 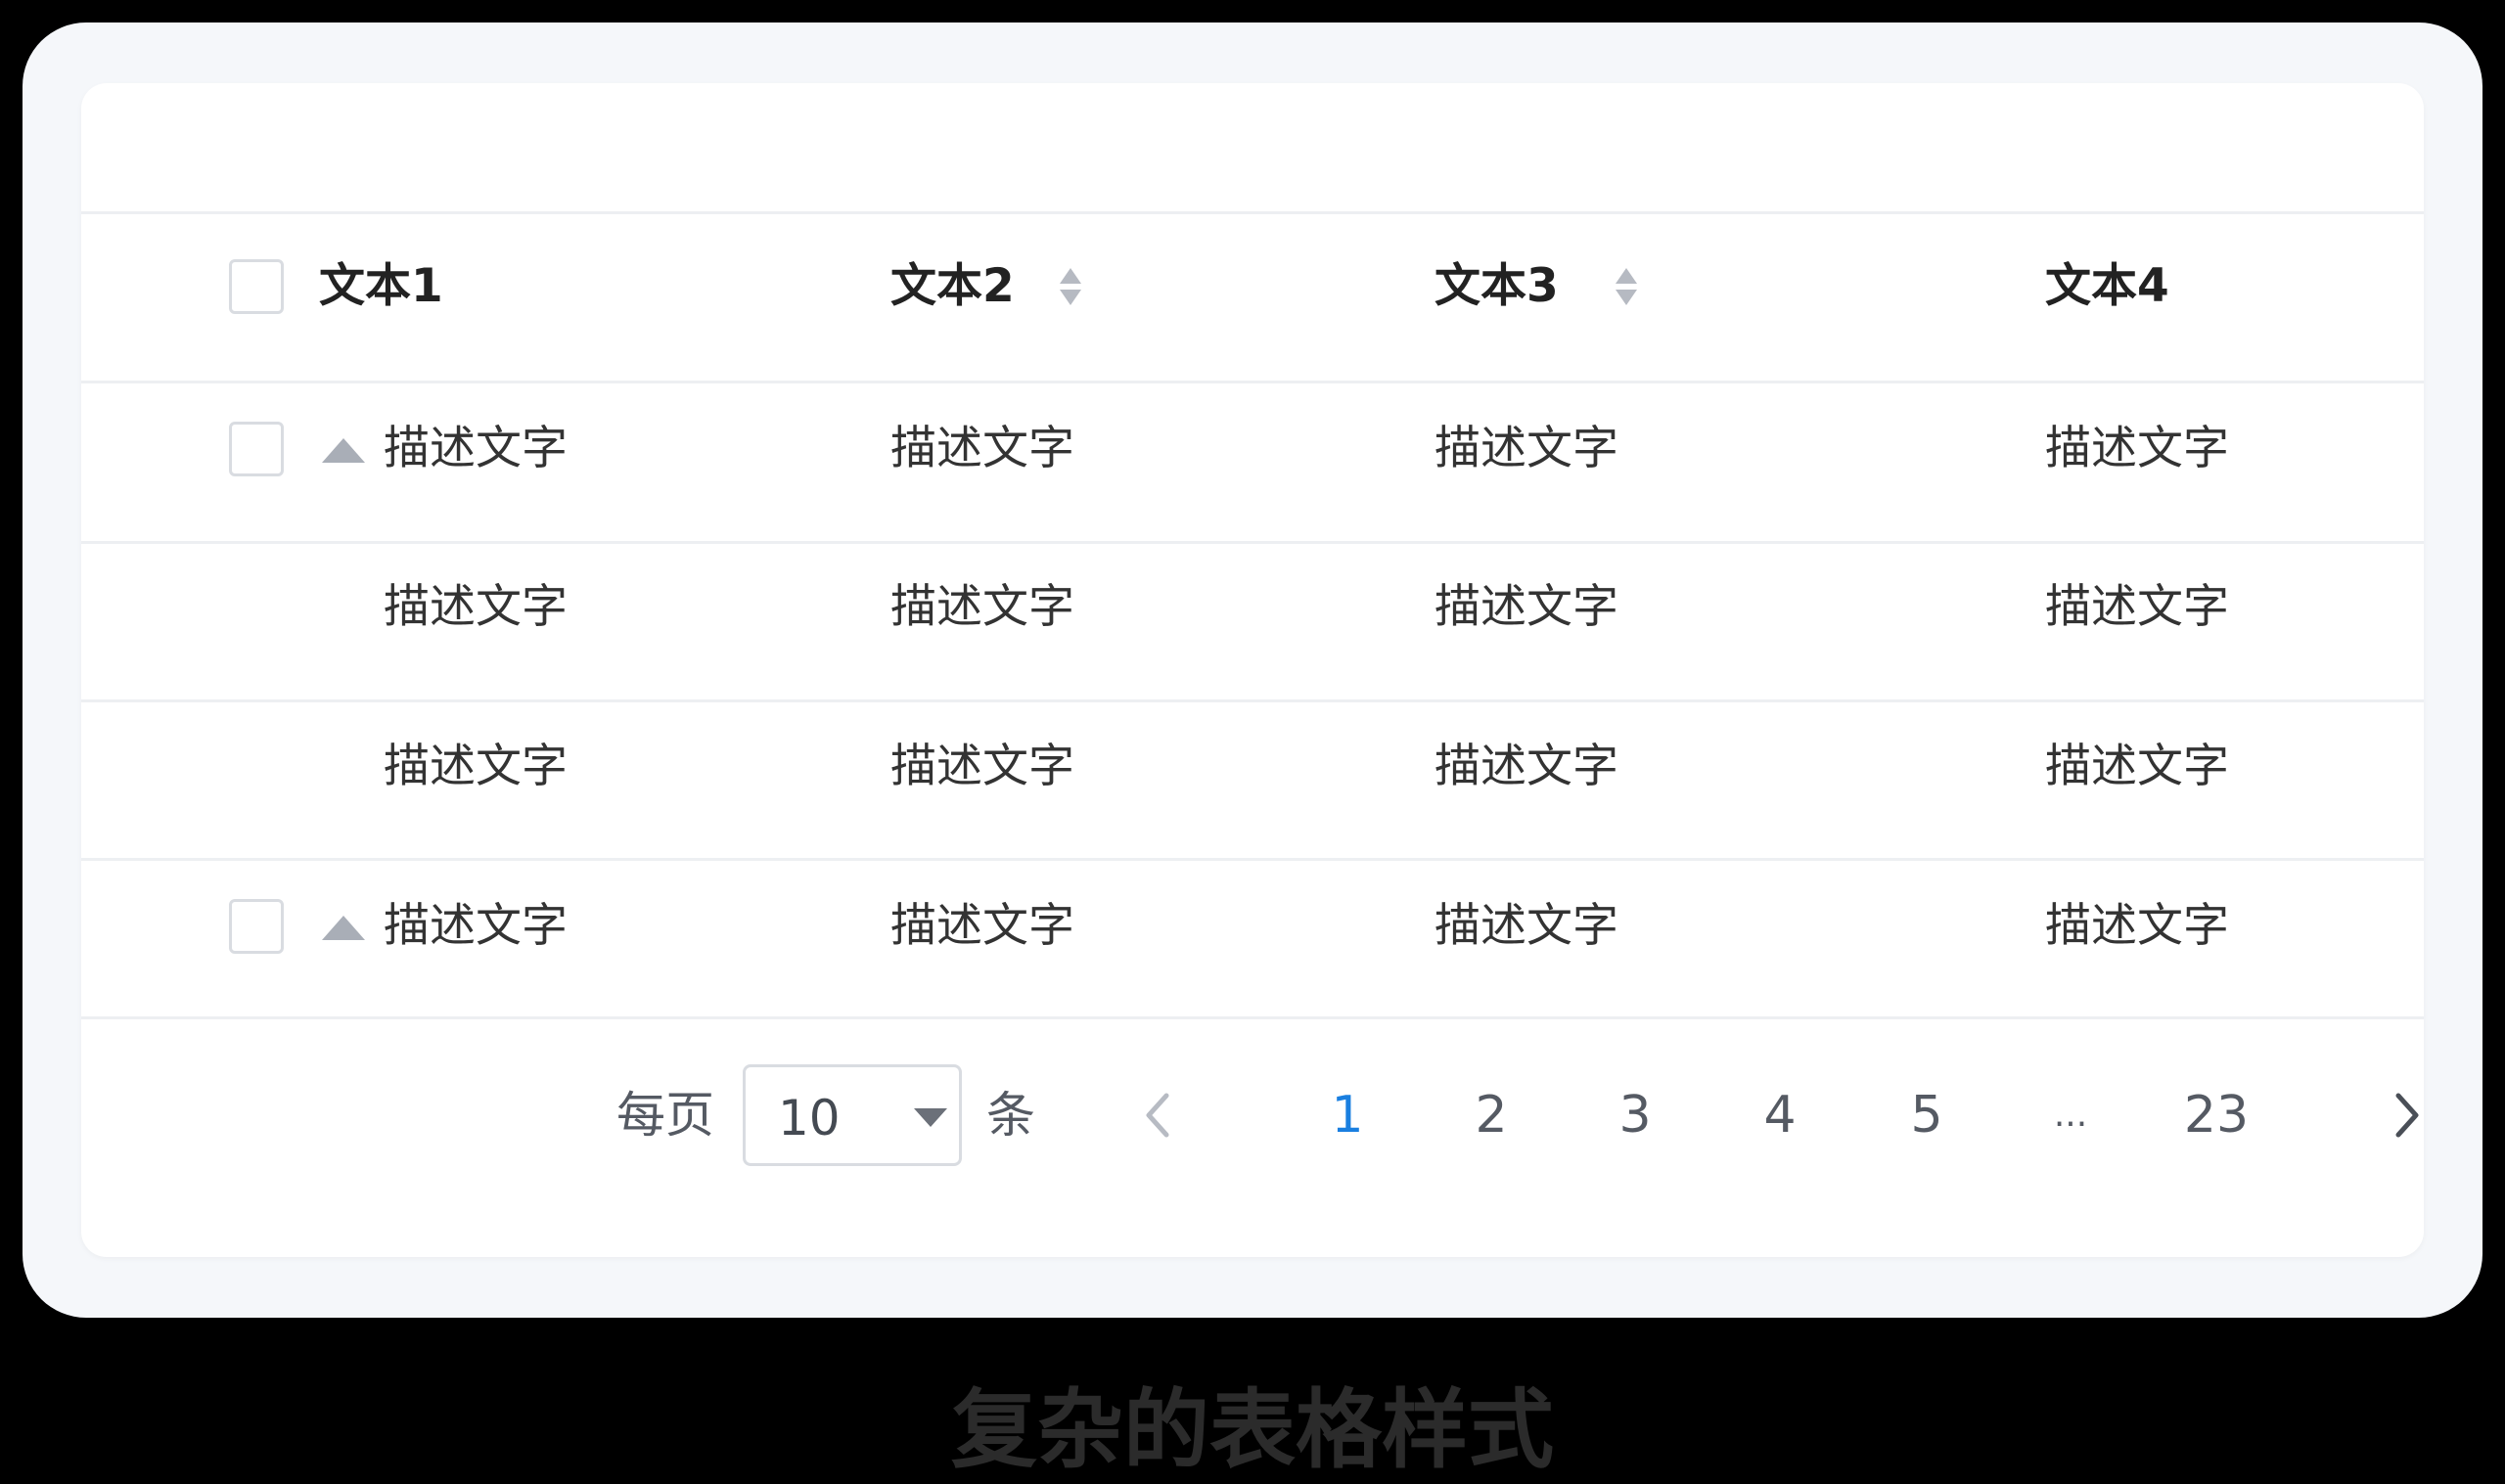 What do you see at coordinates (1526, 926) in the screenshot?
I see `row-4-cell-3: 描述文字` at bounding box center [1526, 926].